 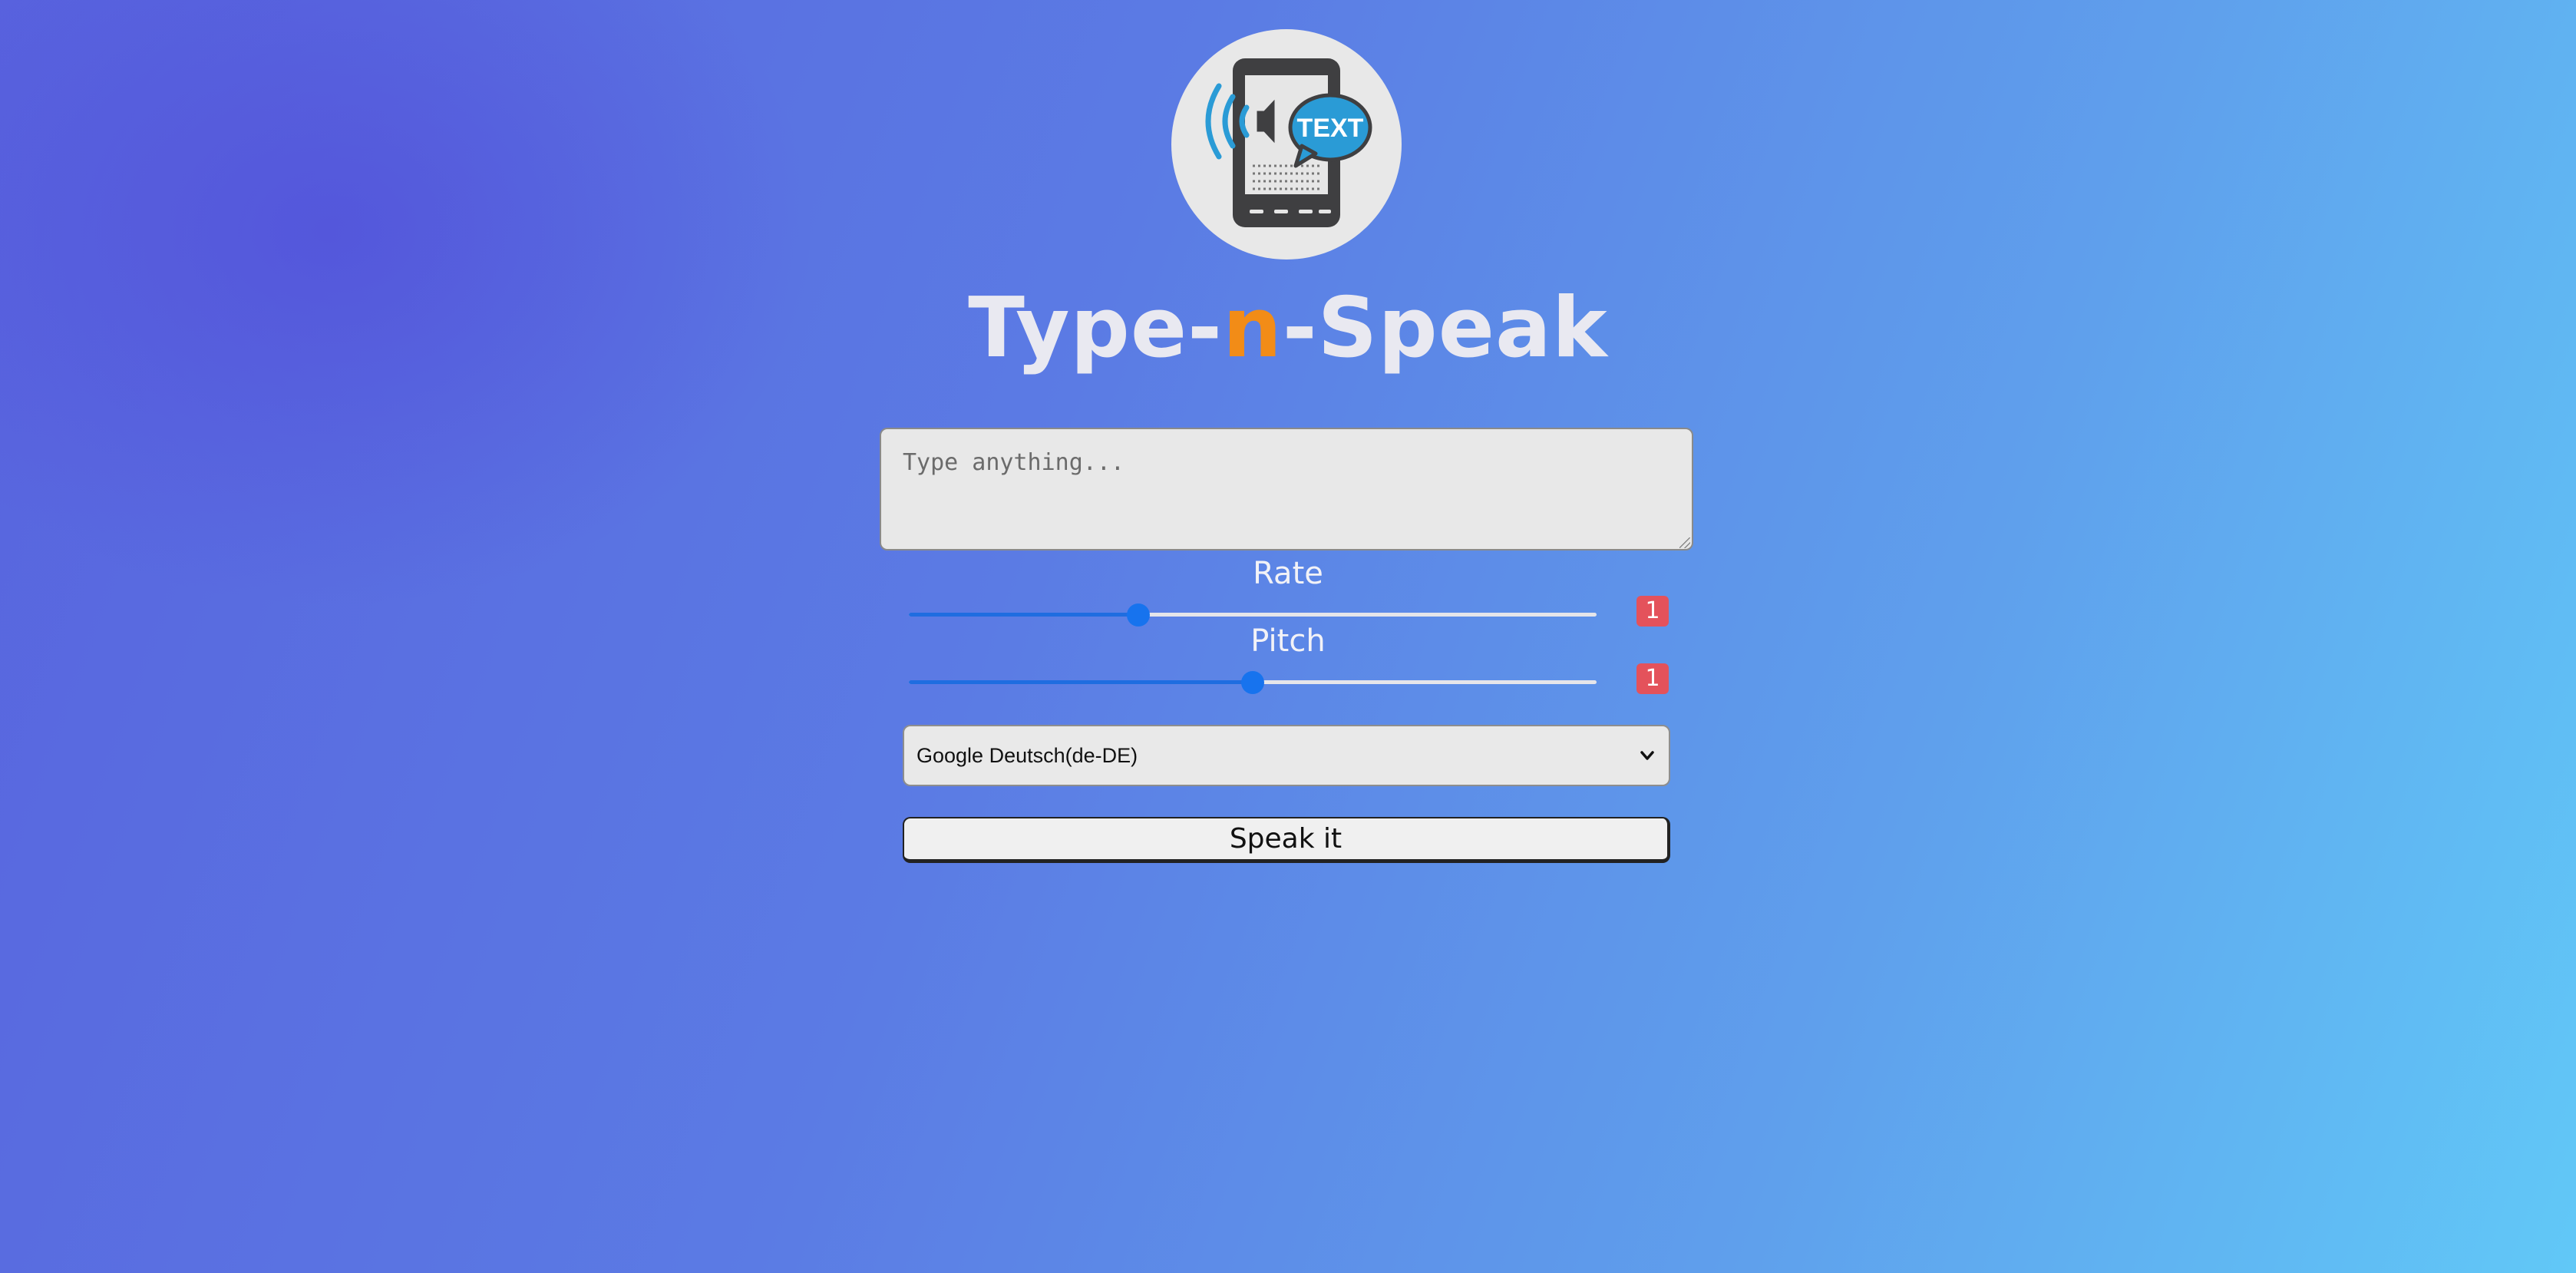 What do you see at coordinates (1081, 682) in the screenshot?
I see `pitch-slider-fill` at bounding box center [1081, 682].